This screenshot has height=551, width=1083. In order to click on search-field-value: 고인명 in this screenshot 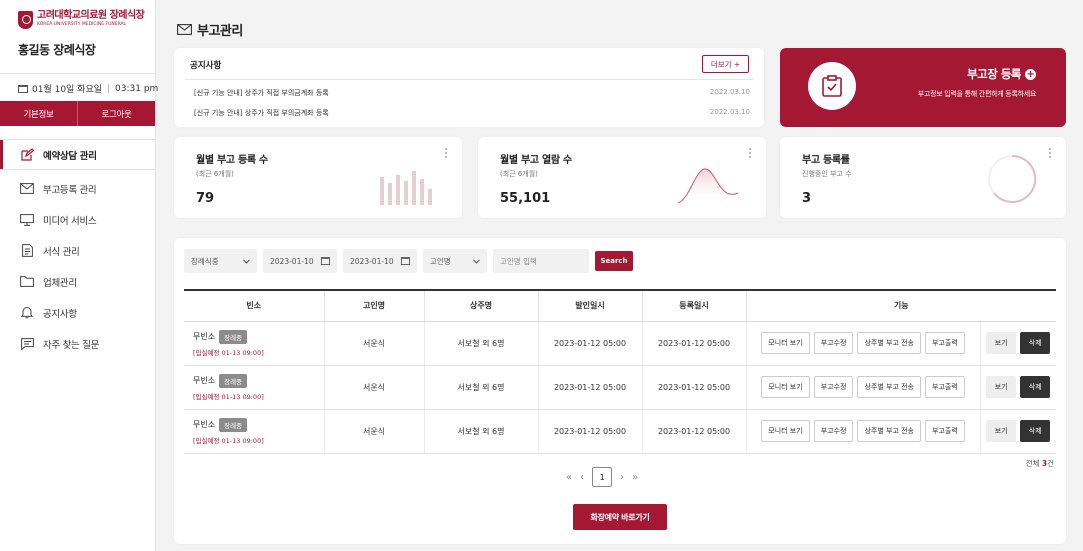, I will do `click(440, 261)`.